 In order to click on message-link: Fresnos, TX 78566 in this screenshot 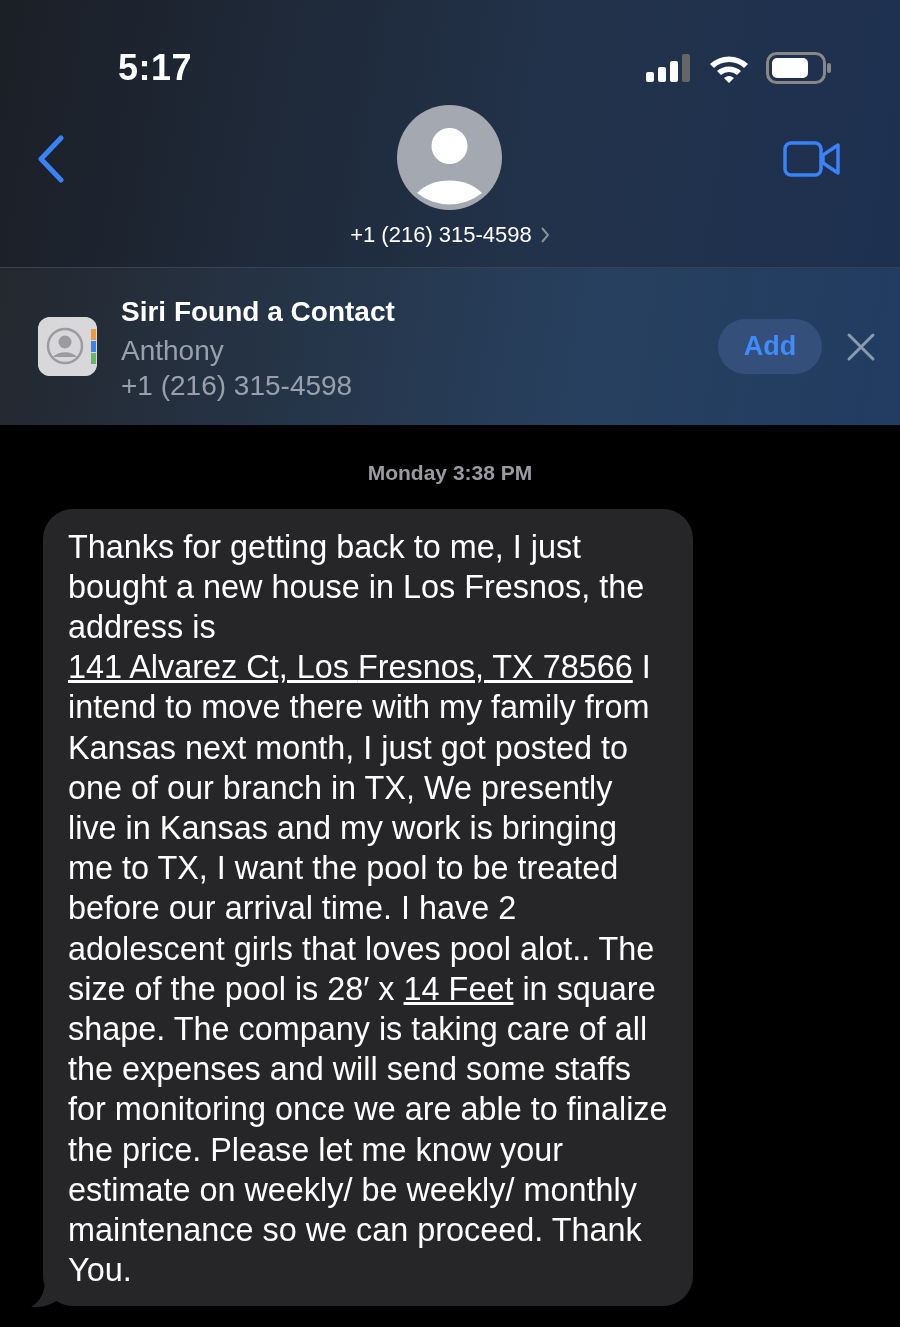, I will do `click(495, 667)`.